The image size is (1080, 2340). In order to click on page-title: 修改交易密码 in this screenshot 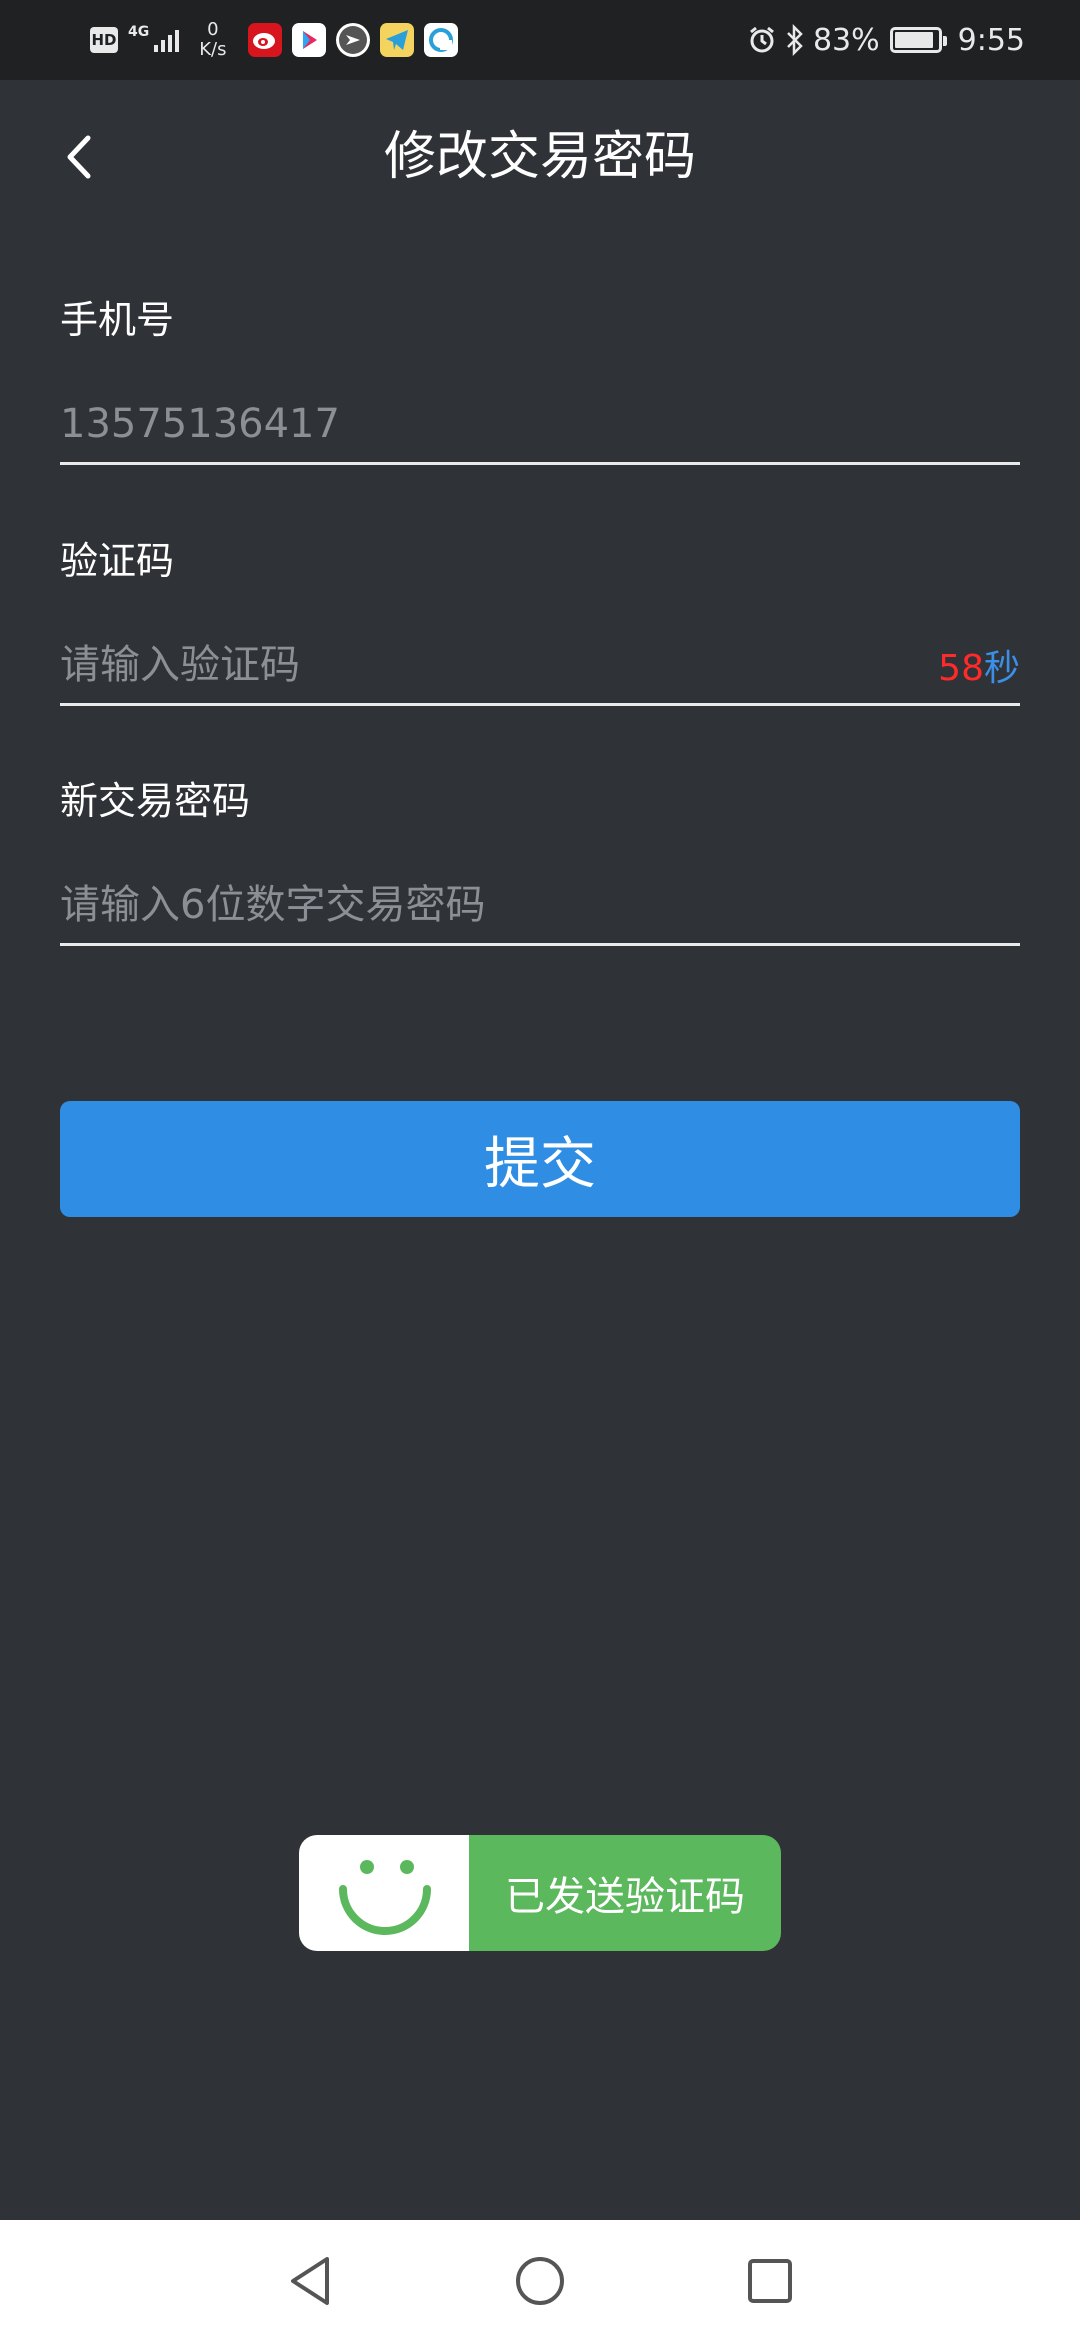, I will do `click(539, 157)`.